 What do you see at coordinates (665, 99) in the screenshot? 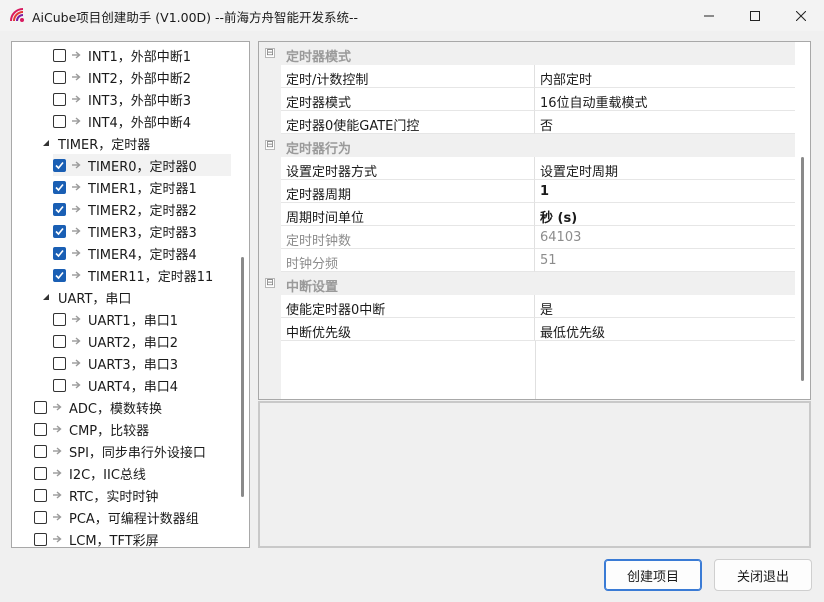
I see `property-value: 16位自动重载模式` at bounding box center [665, 99].